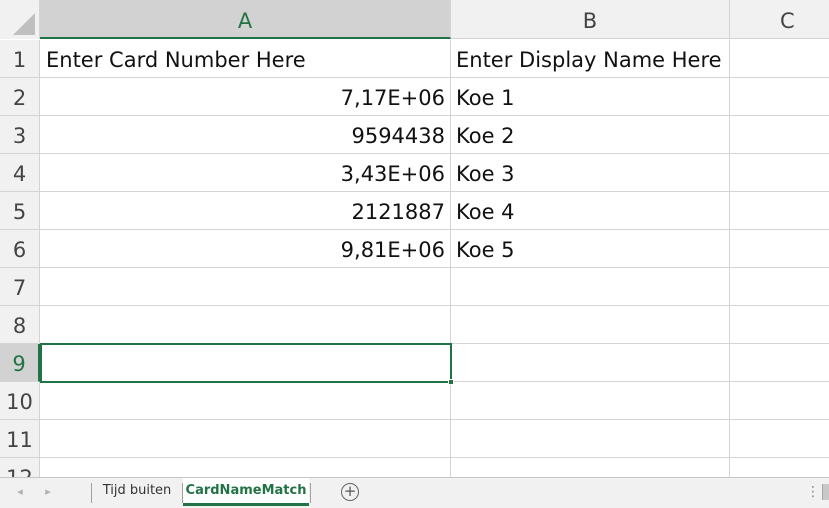  What do you see at coordinates (246, 492) in the screenshot?
I see `sheet-tab-cardnamematch: CardNameMatch` at bounding box center [246, 492].